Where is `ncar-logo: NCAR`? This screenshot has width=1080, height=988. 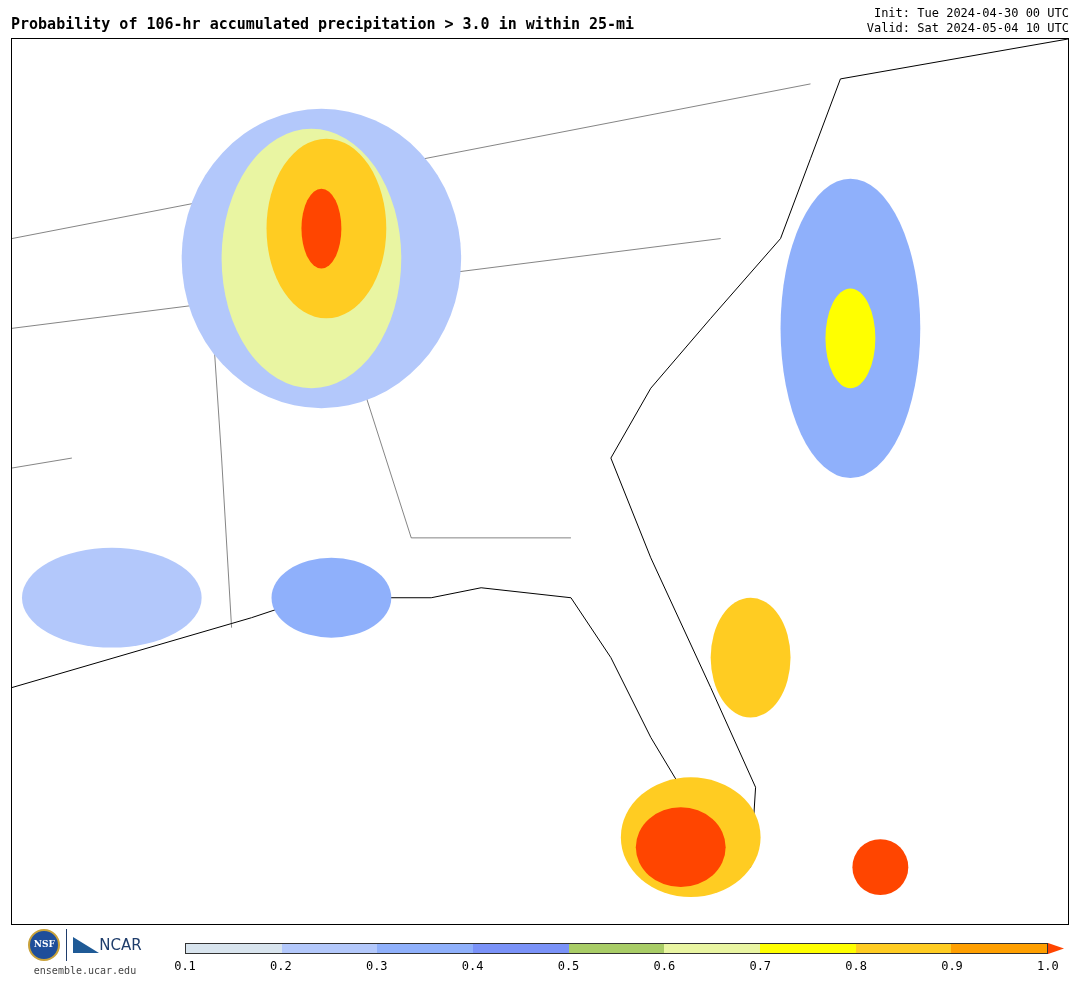 ncar-logo: NCAR is located at coordinates (120, 945).